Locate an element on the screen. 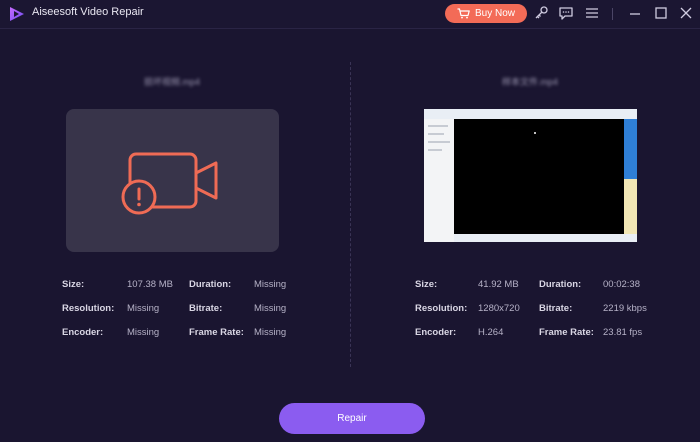 The image size is (700, 442). bitrate-value: Missing is located at coordinates (270, 308).